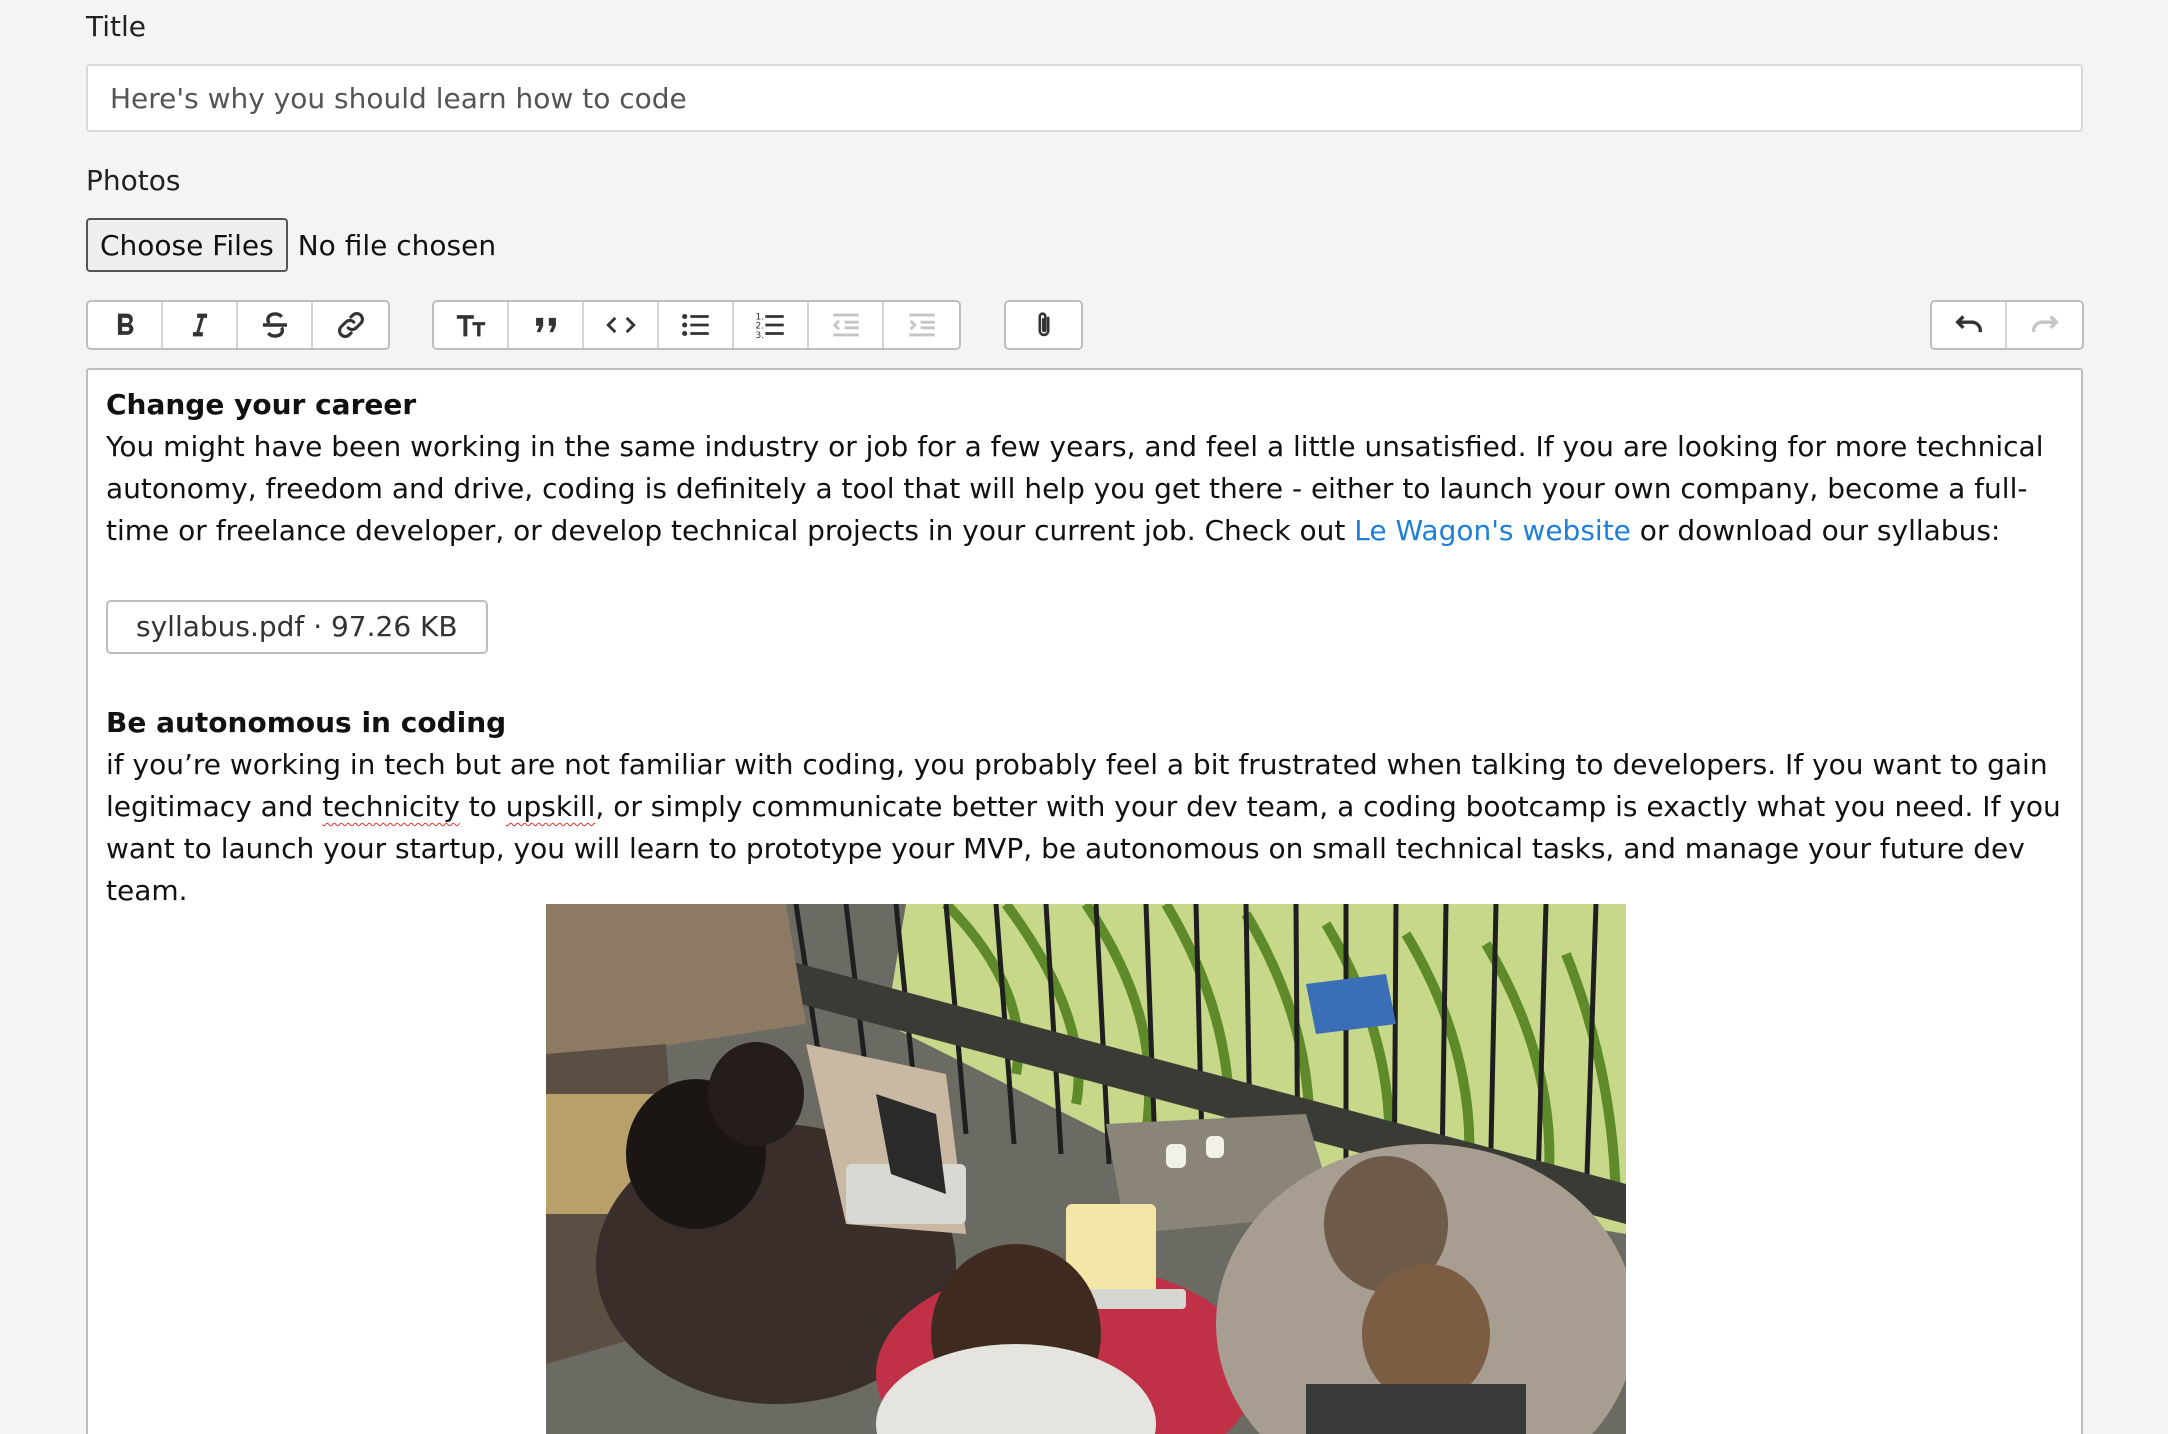 The image size is (2168, 1434). Describe the element at coordinates (1084, 98) in the screenshot. I see `title-input` at that location.